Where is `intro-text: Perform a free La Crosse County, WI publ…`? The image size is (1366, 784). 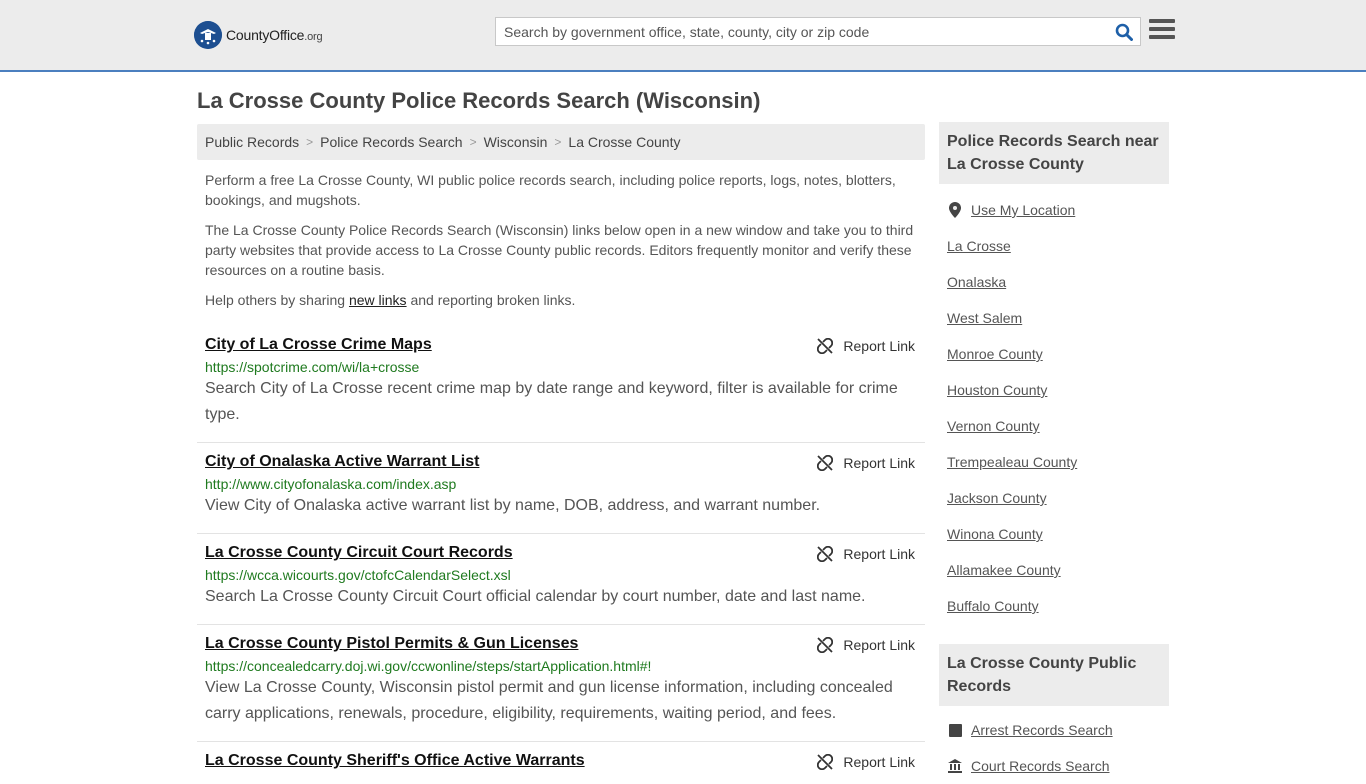
intro-text: Perform a free La Crosse County, WI publ… is located at coordinates (561, 240).